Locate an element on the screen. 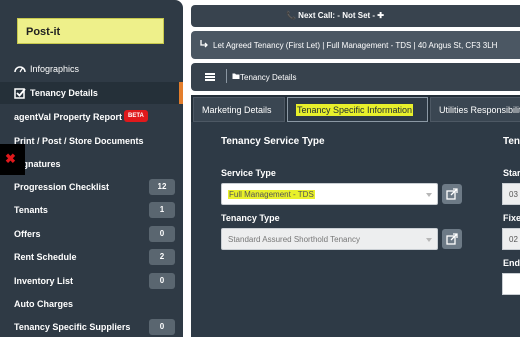 The height and width of the screenshot is (337, 520). end-date-input is located at coordinates (511, 284).